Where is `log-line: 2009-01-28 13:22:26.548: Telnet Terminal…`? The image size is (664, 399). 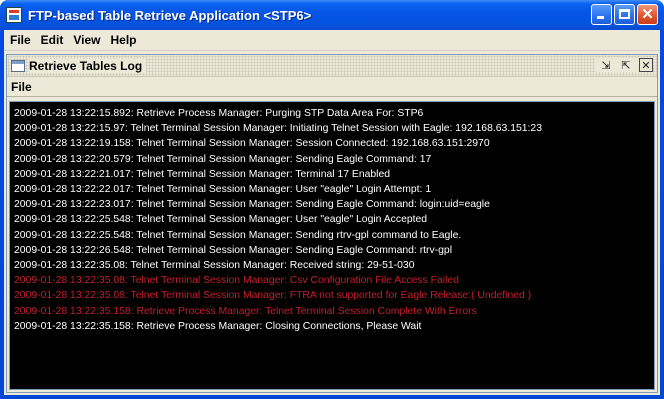 log-line: 2009-01-28 13:22:26.548: Telnet Terminal… is located at coordinates (233, 250).